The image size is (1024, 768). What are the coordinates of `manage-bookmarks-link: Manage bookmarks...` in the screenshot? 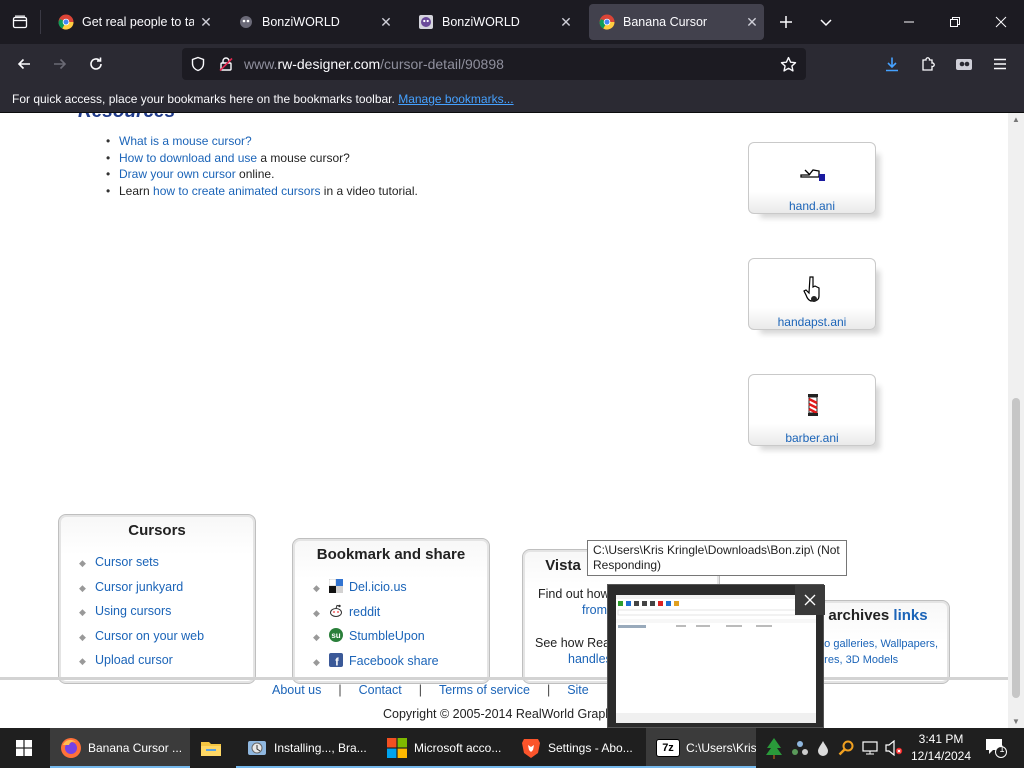 It's located at (455, 99).